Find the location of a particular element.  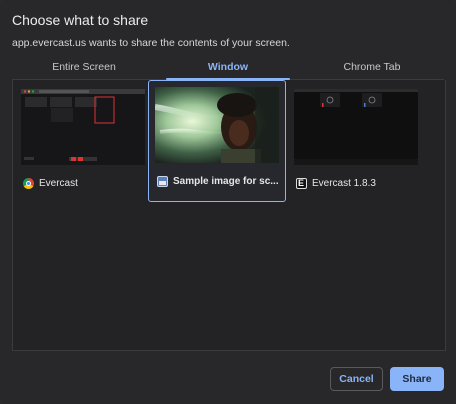

tab-window: Window is located at coordinates (228, 68).